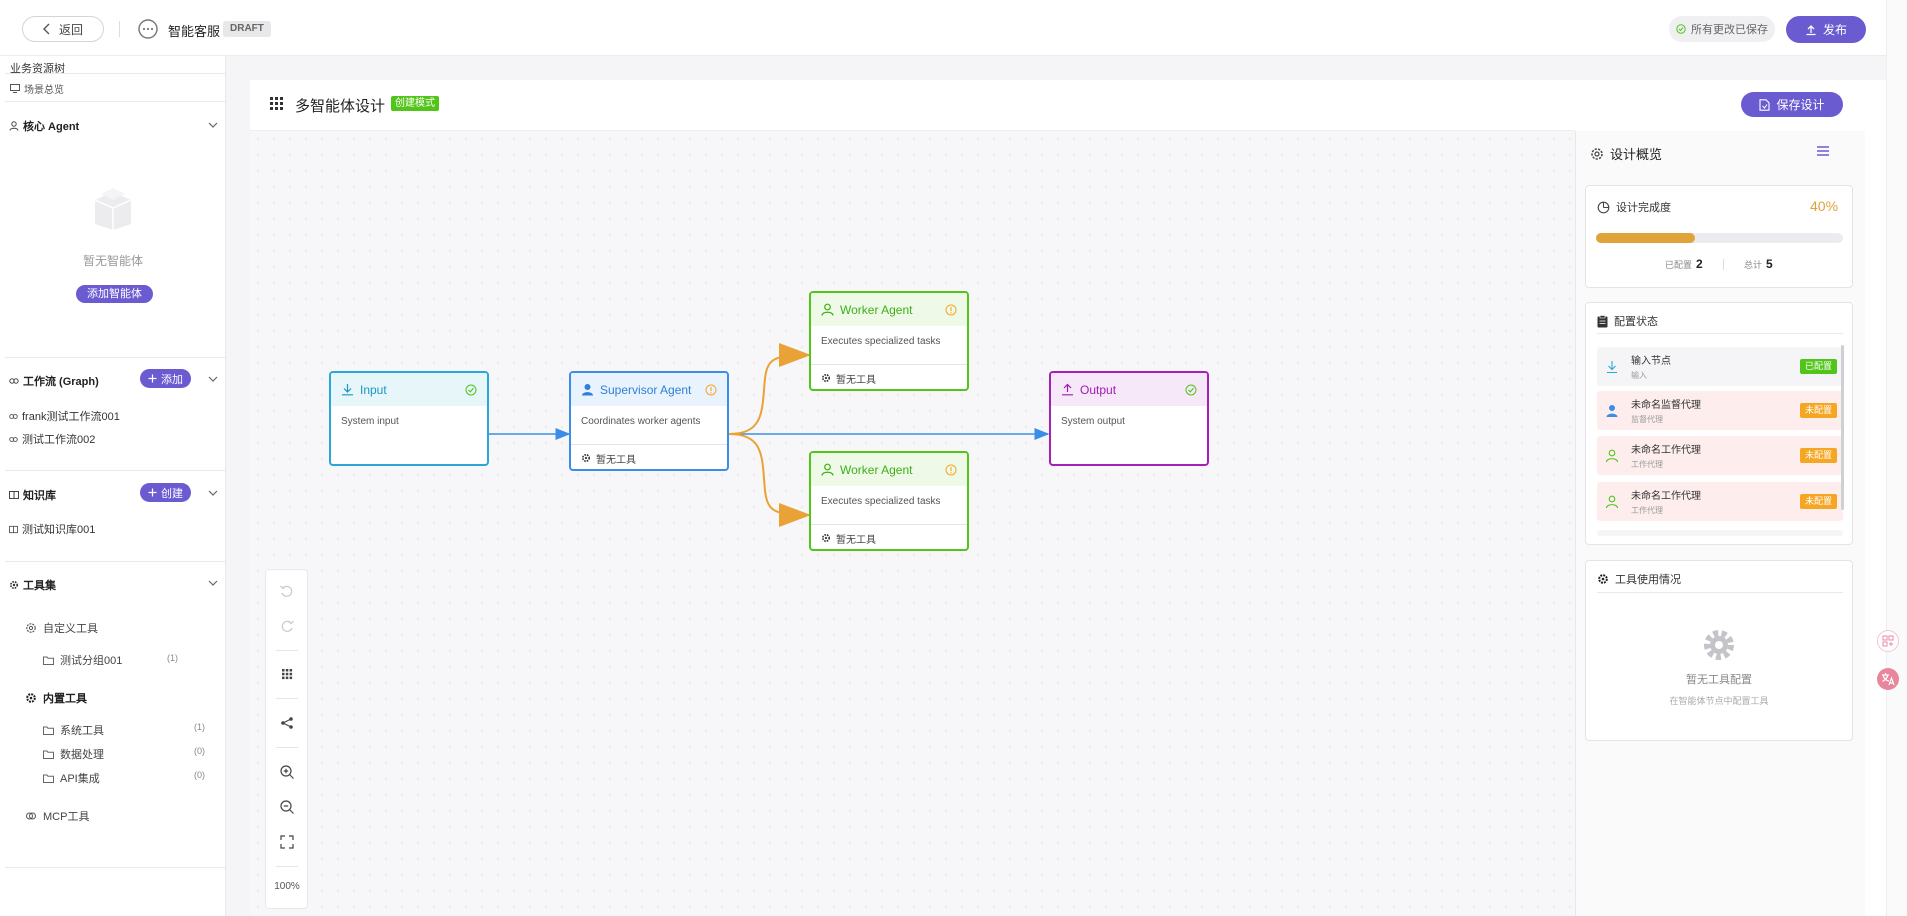 This screenshot has height=916, width=1907. I want to click on configured-value: 2, so click(1699, 264).